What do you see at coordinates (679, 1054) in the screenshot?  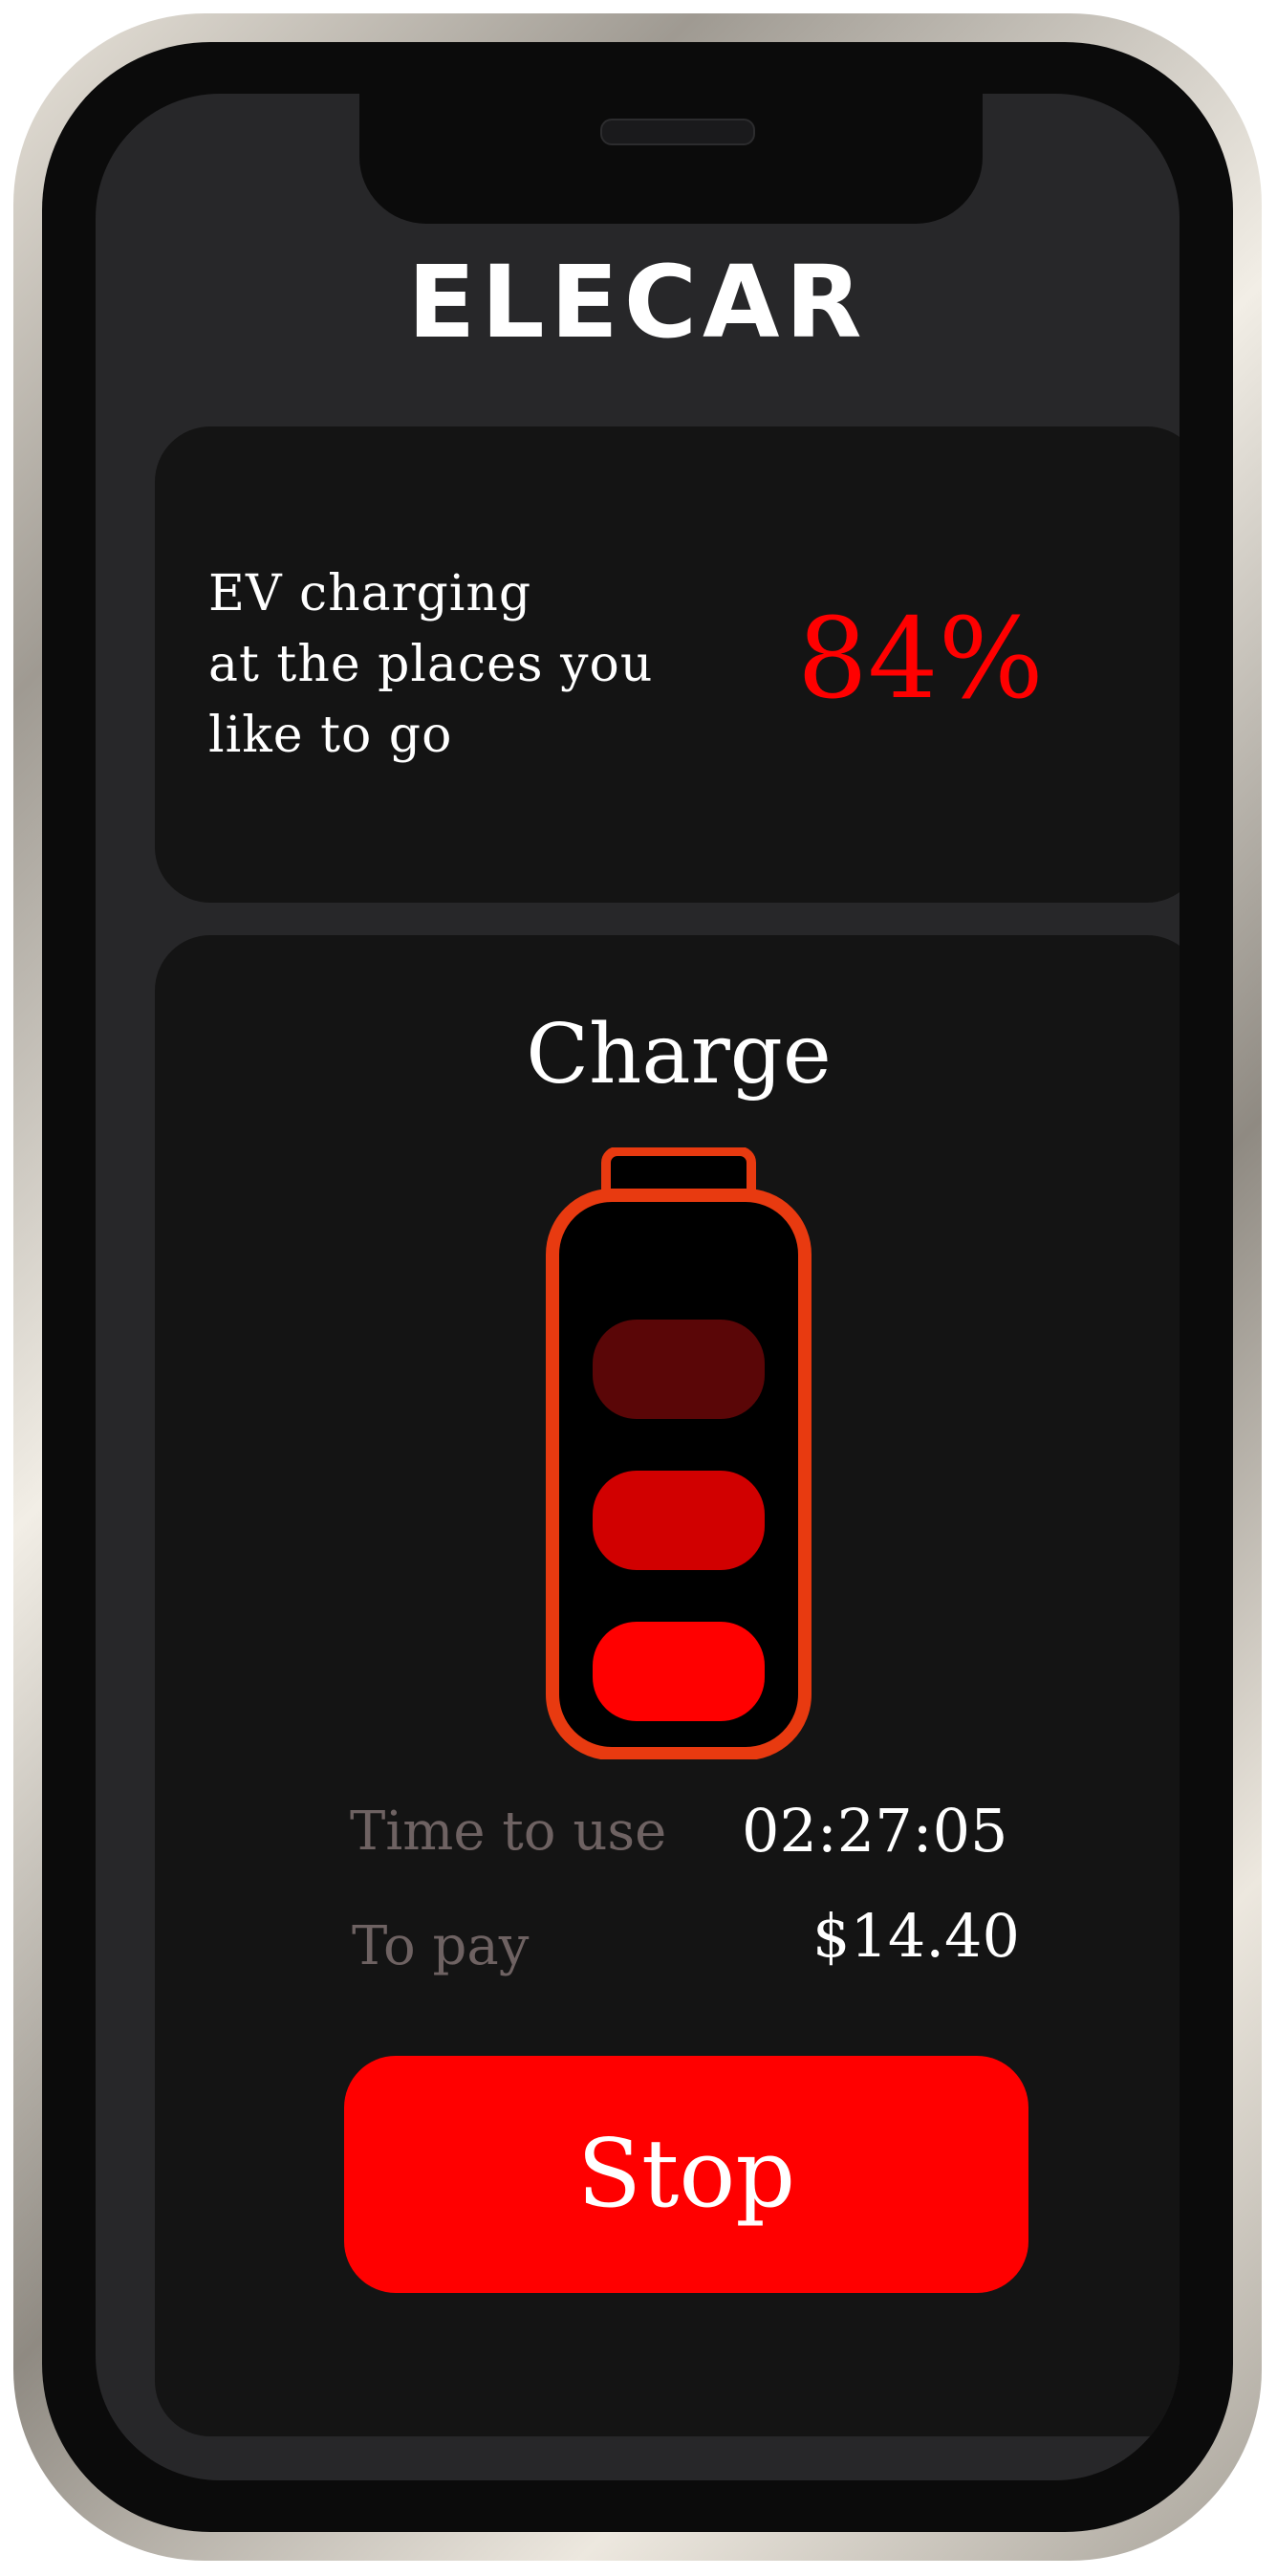 I see `charge-title: Charge` at bounding box center [679, 1054].